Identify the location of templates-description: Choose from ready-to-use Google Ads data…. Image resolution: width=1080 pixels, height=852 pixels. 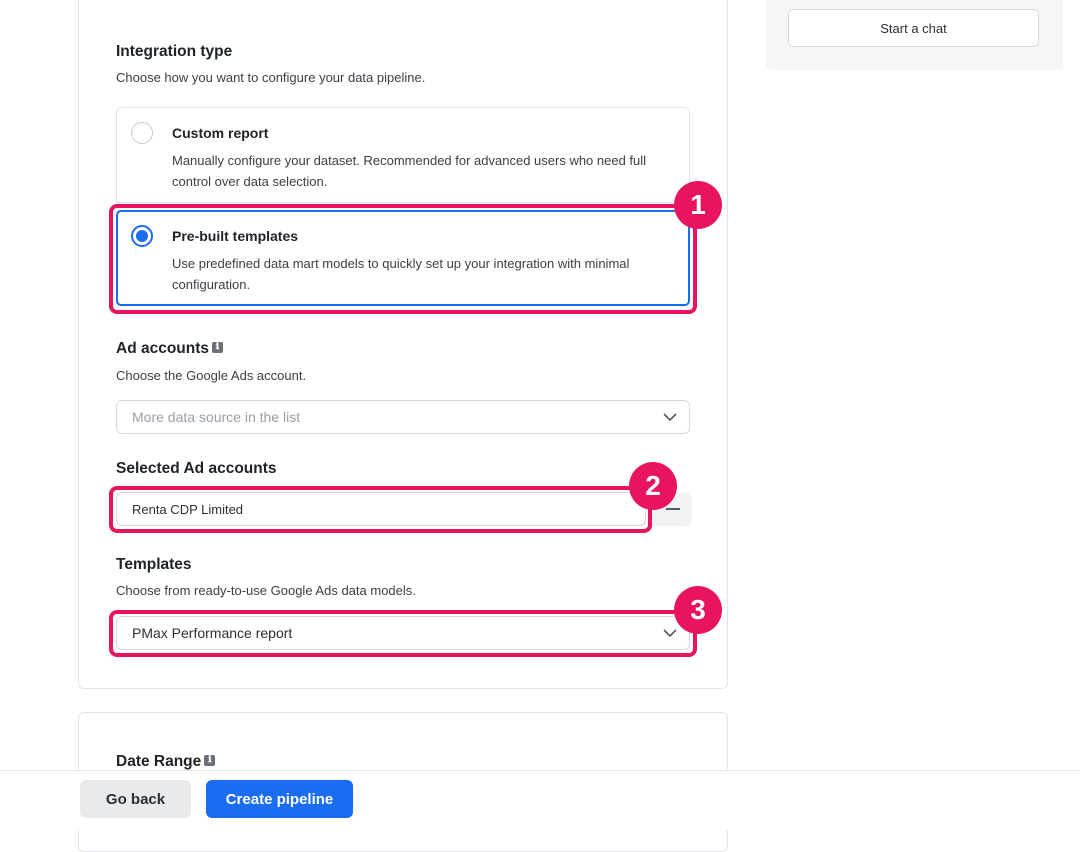
(266, 590).